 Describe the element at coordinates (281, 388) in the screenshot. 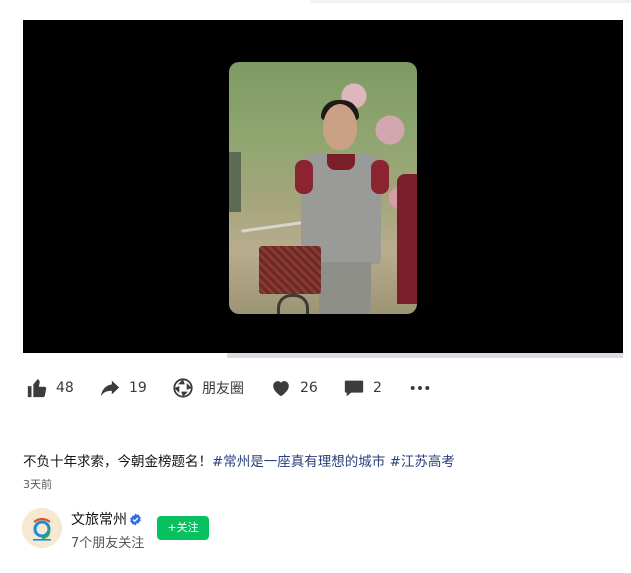

I see `heart-icon` at that location.